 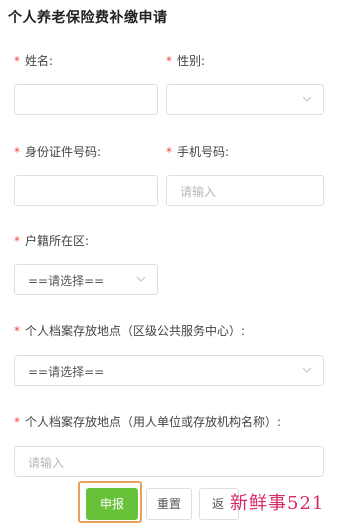 I want to click on archive-location-public-select: ==请选择==, so click(x=169, y=370).